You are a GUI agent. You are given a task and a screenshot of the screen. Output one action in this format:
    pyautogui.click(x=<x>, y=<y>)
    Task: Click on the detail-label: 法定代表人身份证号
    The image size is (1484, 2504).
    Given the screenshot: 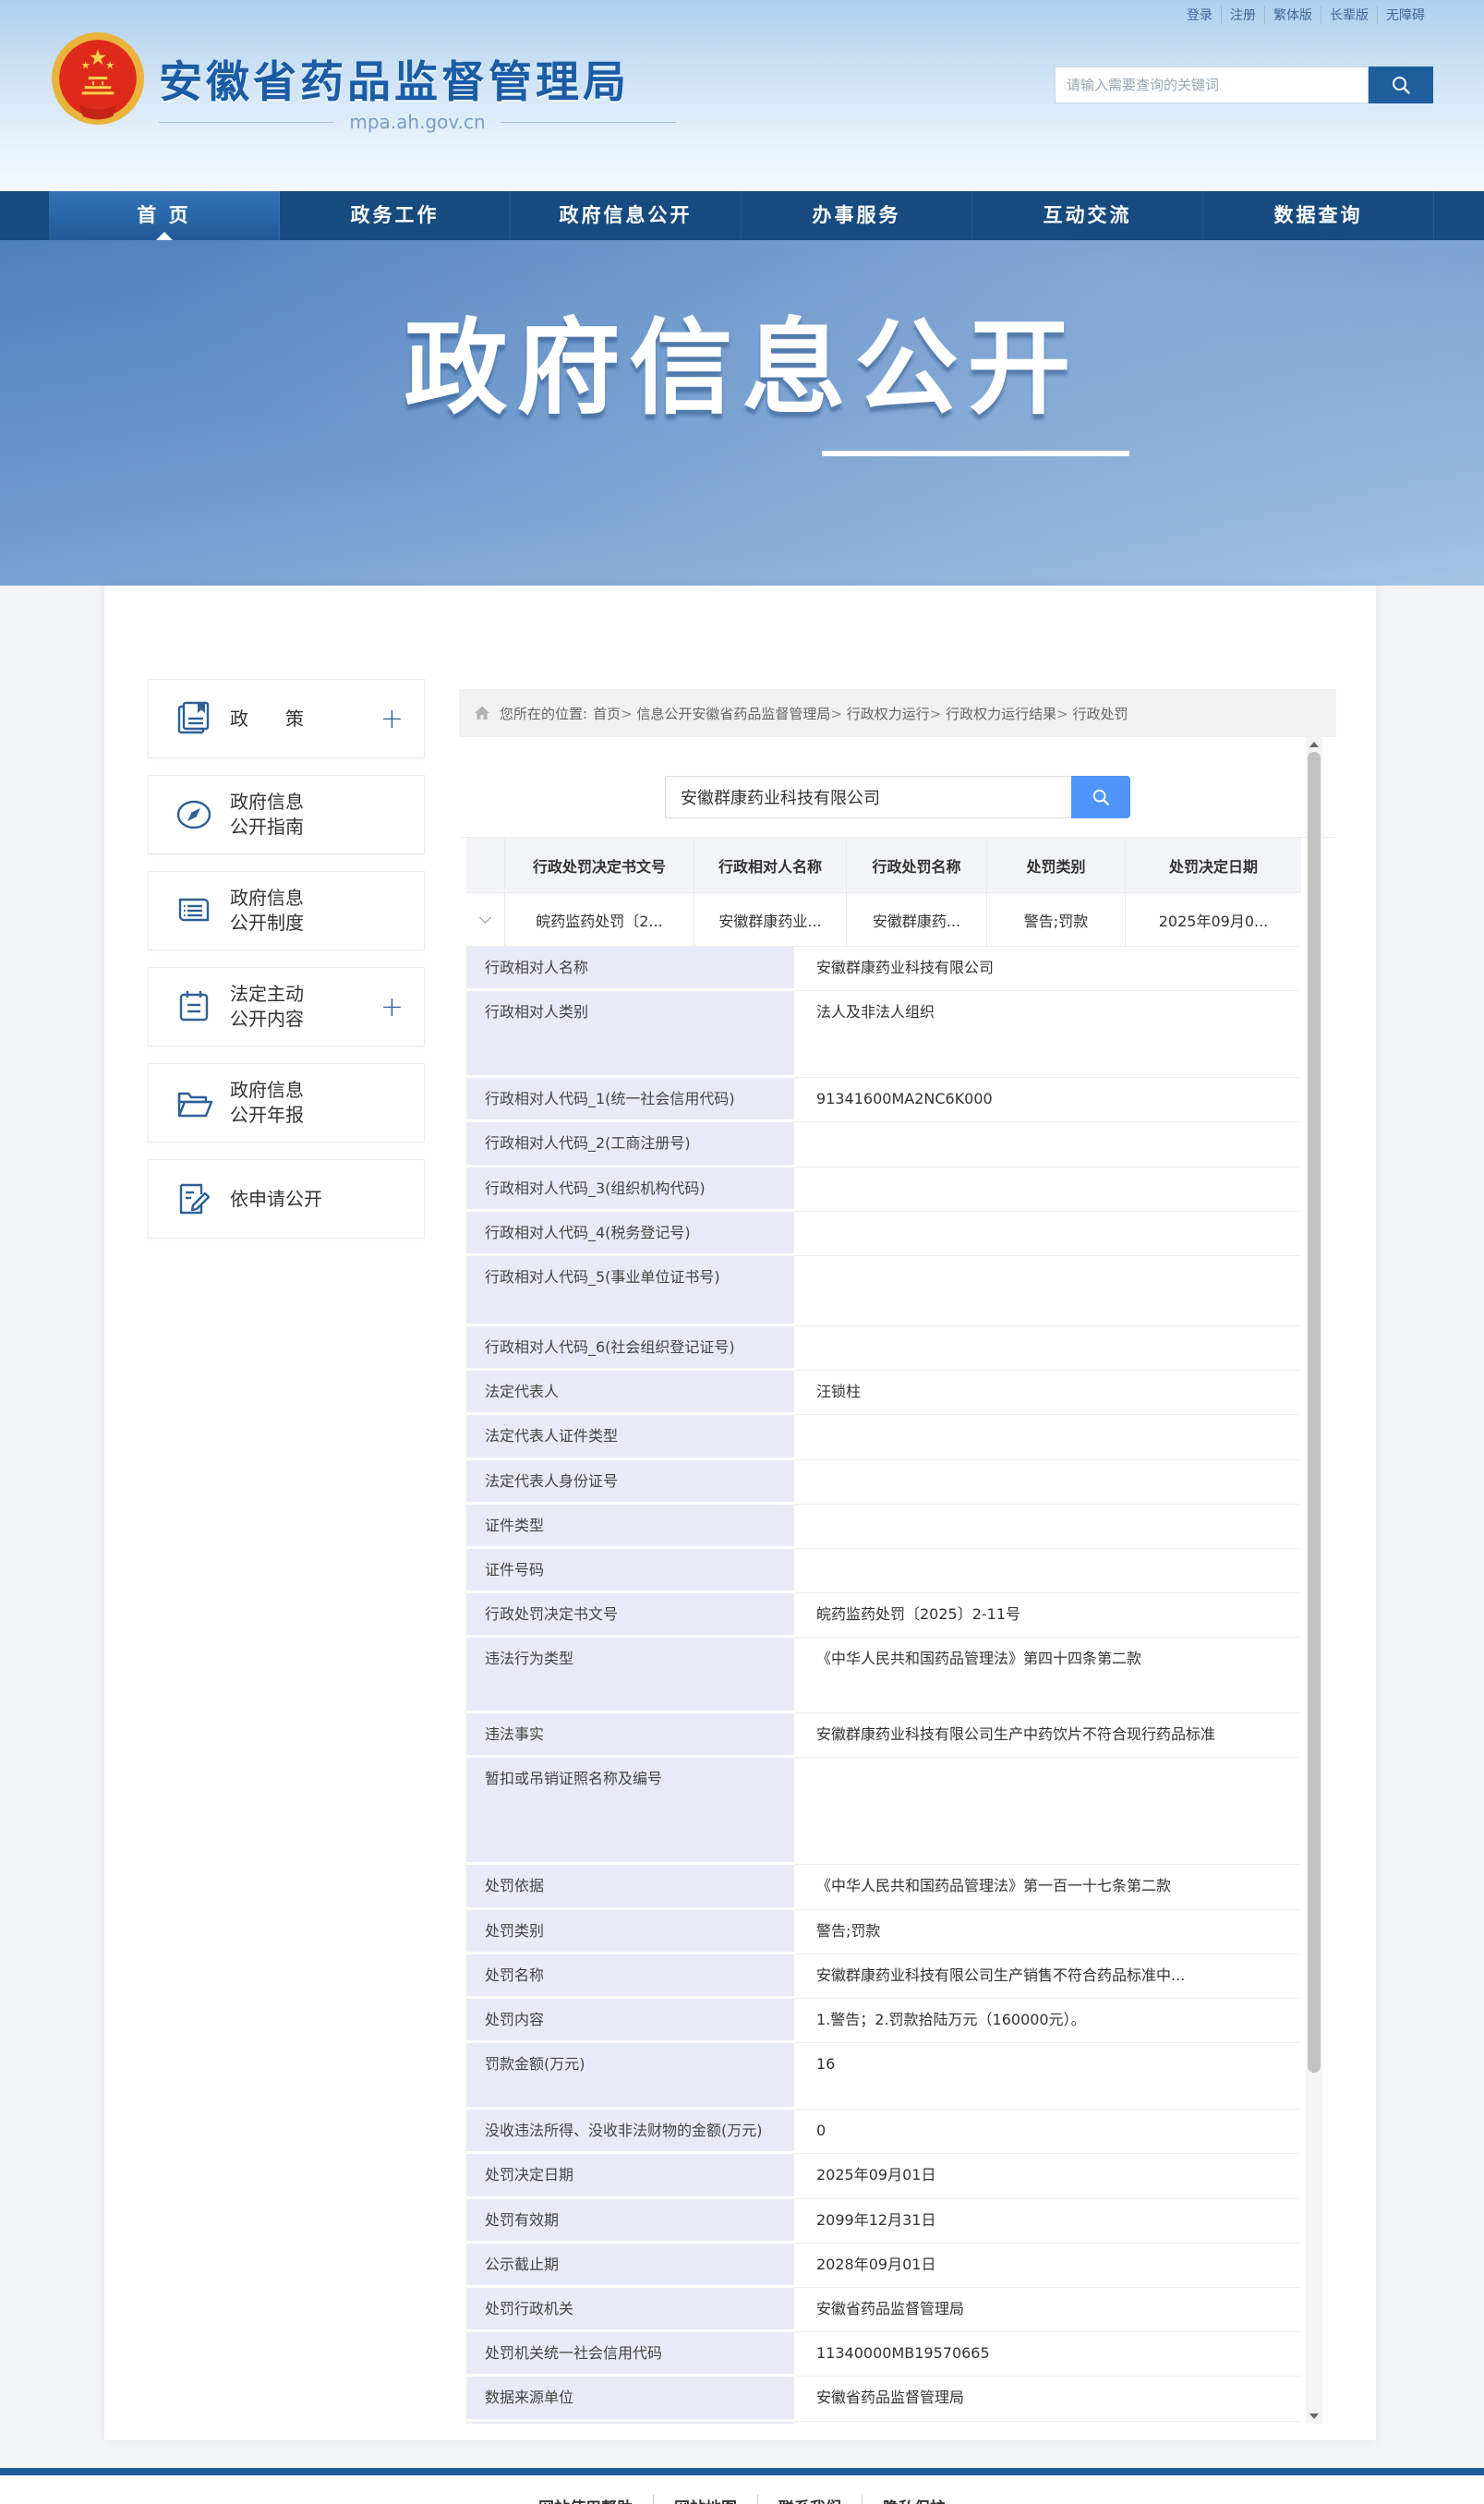 What is the action you would take?
    pyautogui.click(x=630, y=1482)
    